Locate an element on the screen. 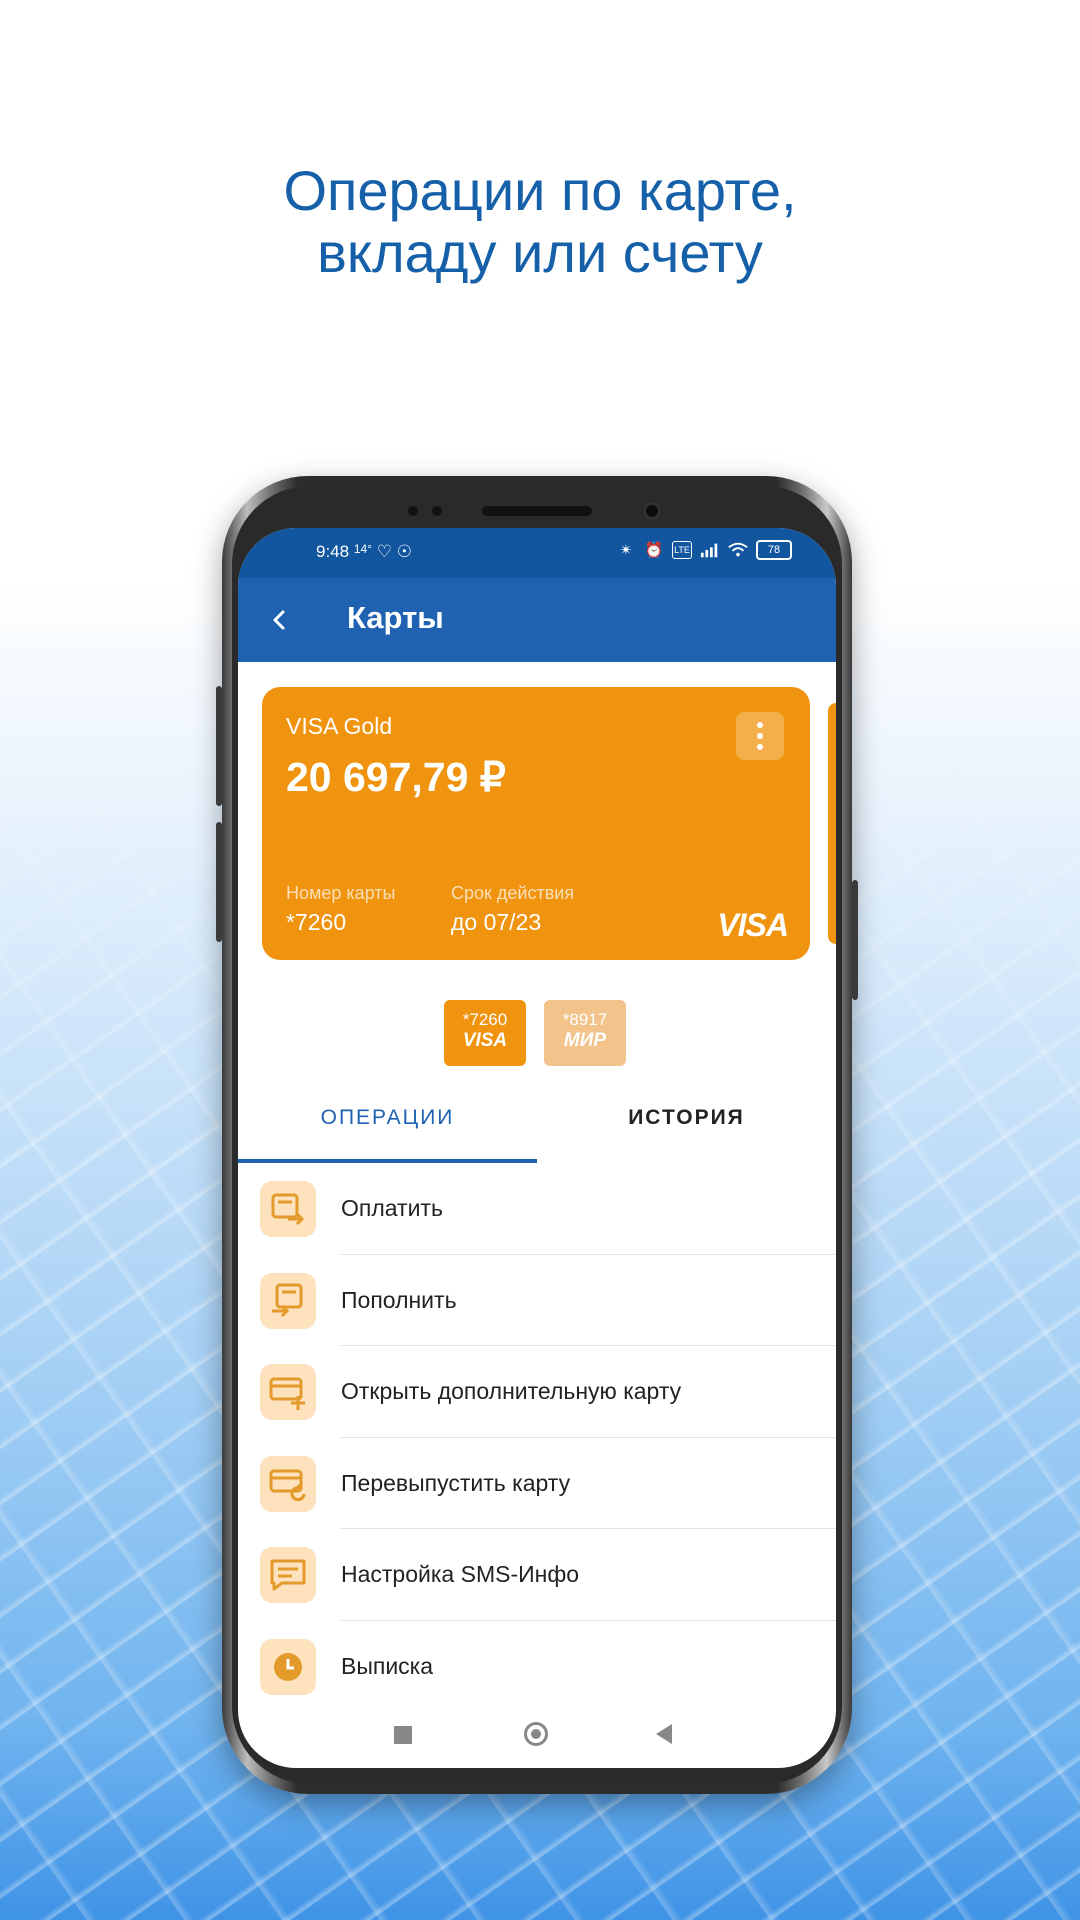 The image size is (1080, 1920). operation-label: Настройка SMS-Инфо is located at coordinates (460, 1574).